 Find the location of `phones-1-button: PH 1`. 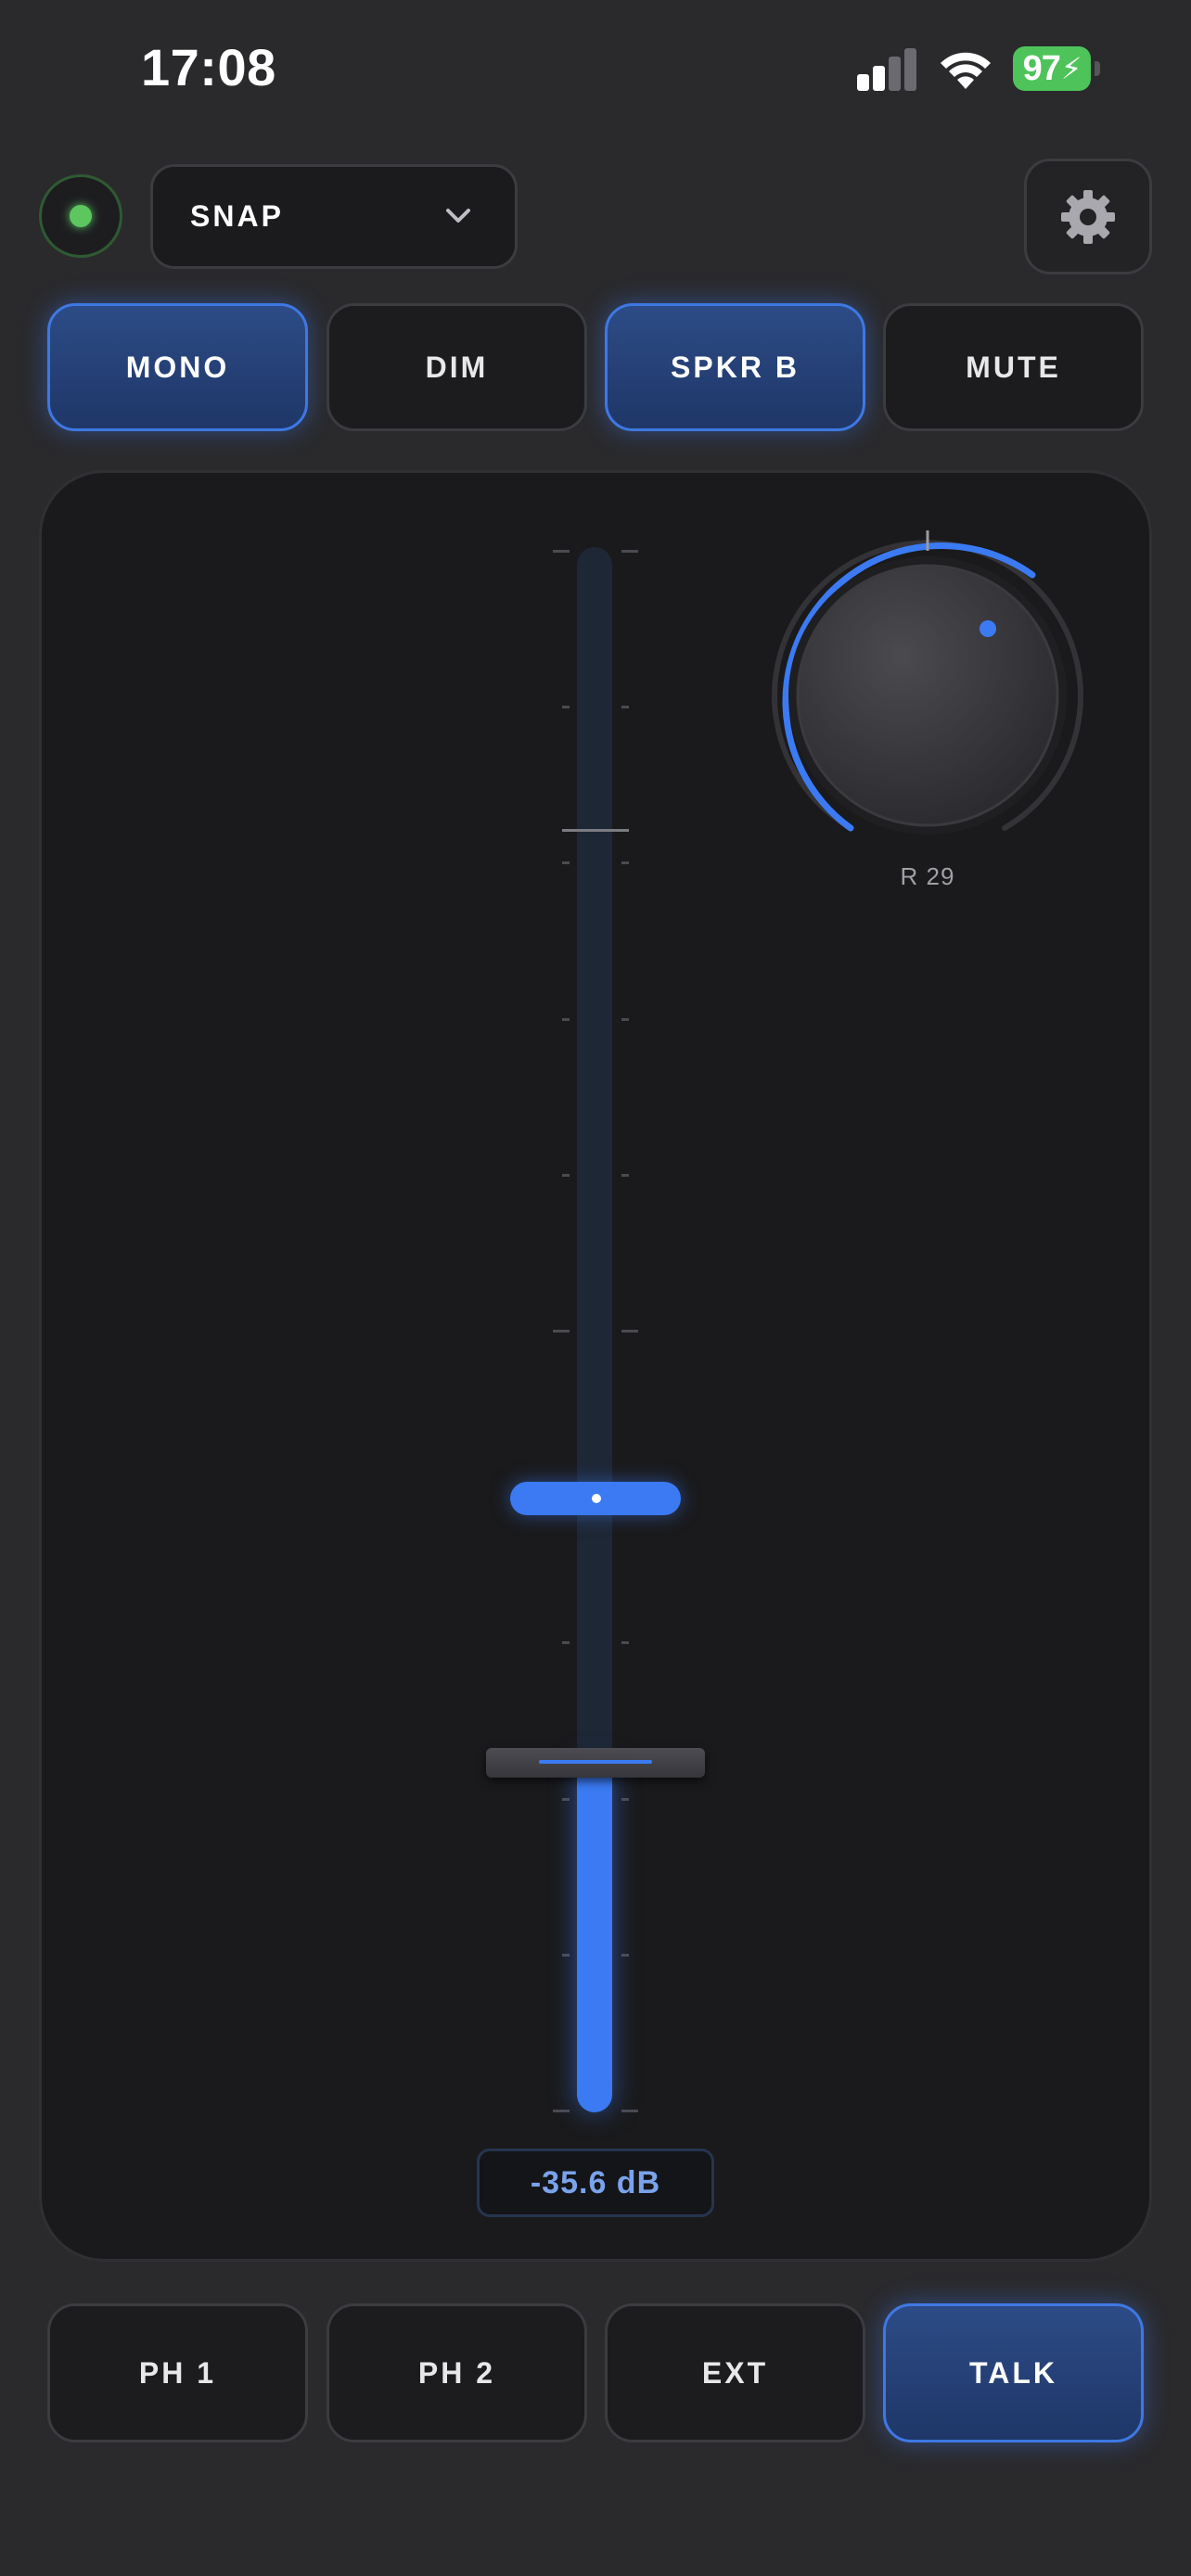

phones-1-button: PH 1 is located at coordinates (177, 2372).